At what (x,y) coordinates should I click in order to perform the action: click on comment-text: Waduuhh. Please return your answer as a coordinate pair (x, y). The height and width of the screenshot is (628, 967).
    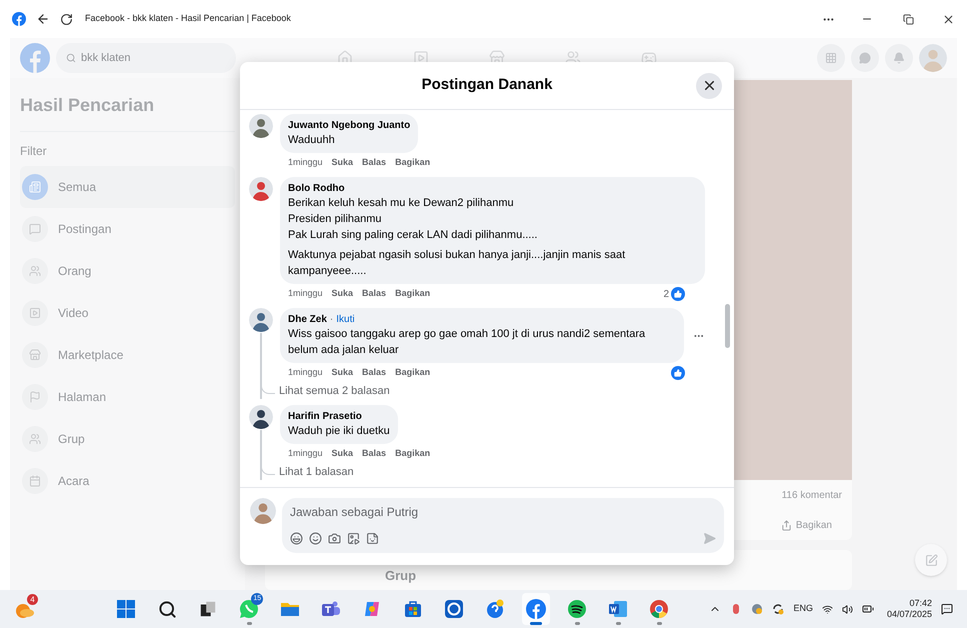
    Looking at the image, I should click on (312, 140).